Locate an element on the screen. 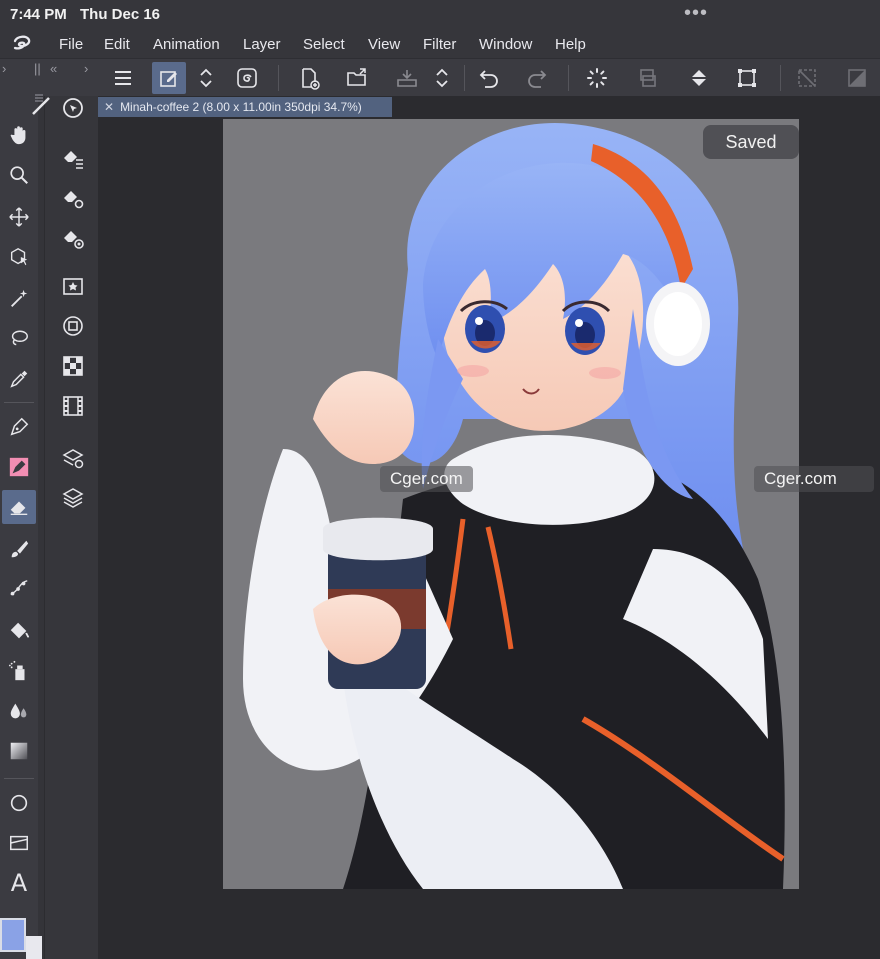 Image resolution: width=880 pixels, height=959 pixels. auto-select-tool is located at coordinates (19, 299).